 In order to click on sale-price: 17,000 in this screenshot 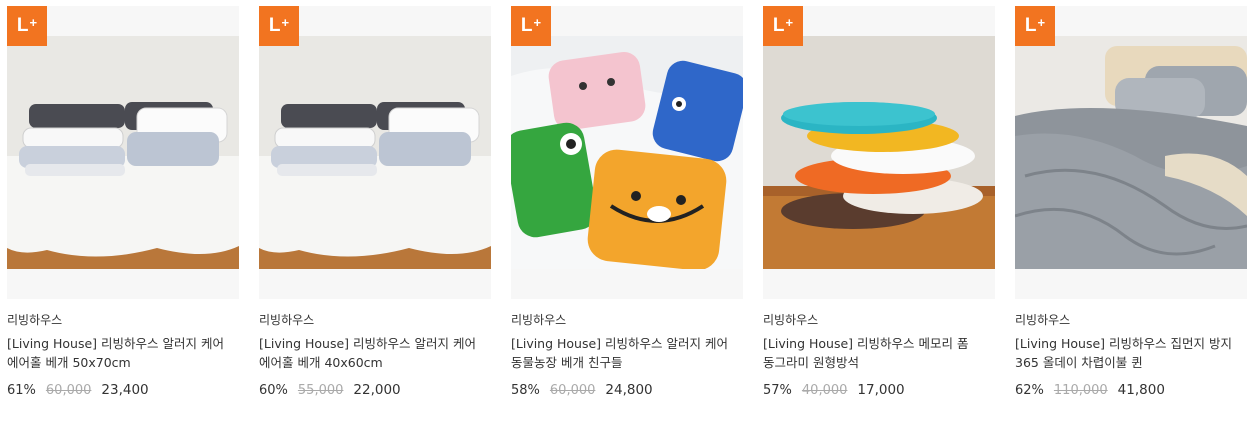, I will do `click(881, 390)`.